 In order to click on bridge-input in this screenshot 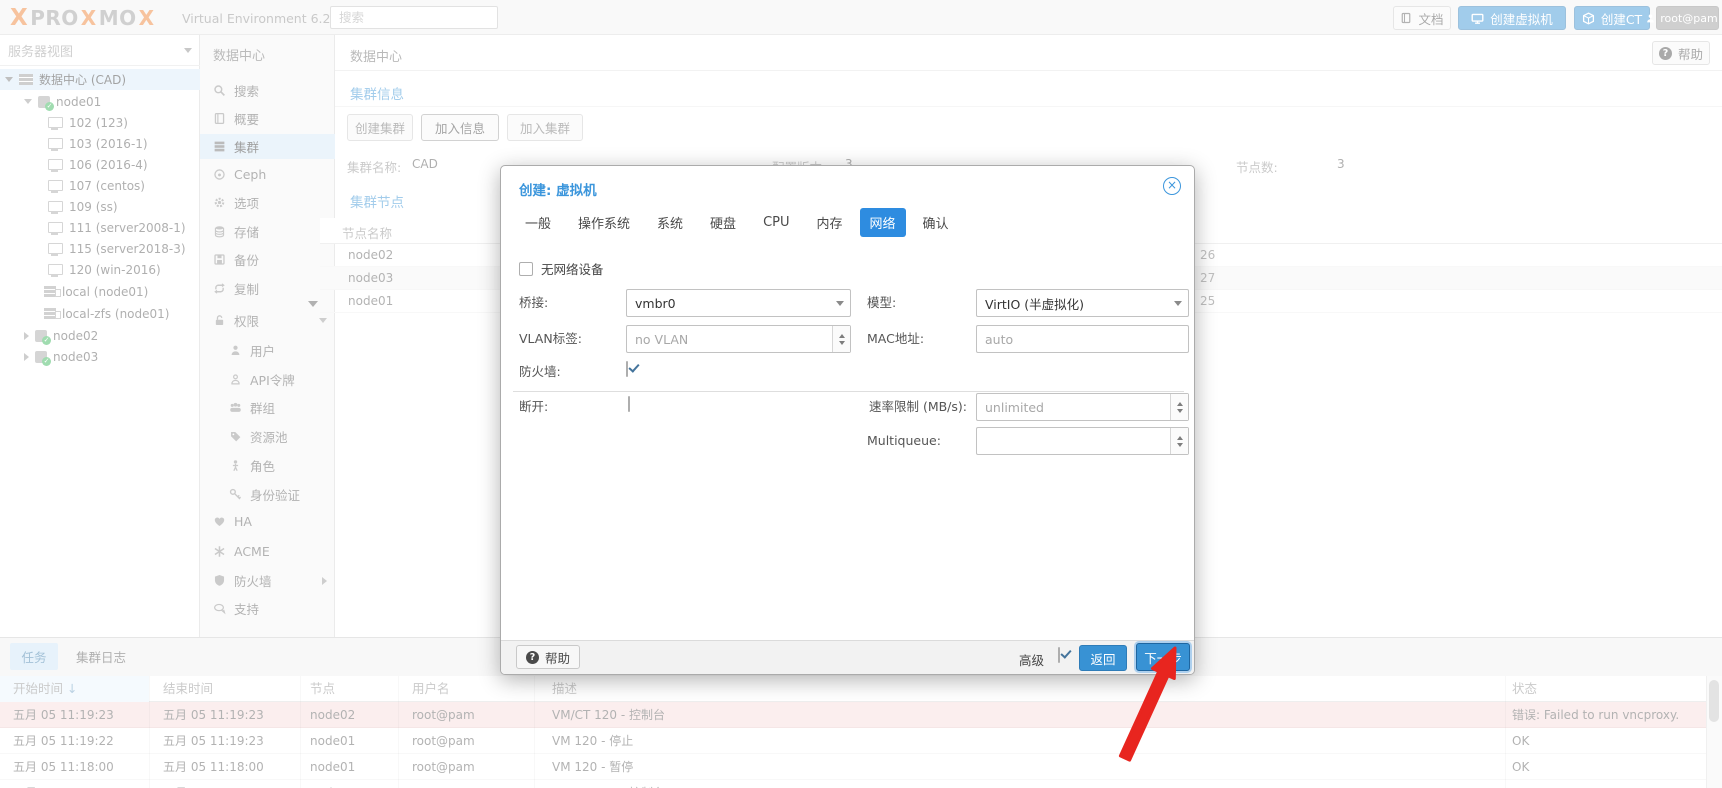, I will do `click(738, 303)`.